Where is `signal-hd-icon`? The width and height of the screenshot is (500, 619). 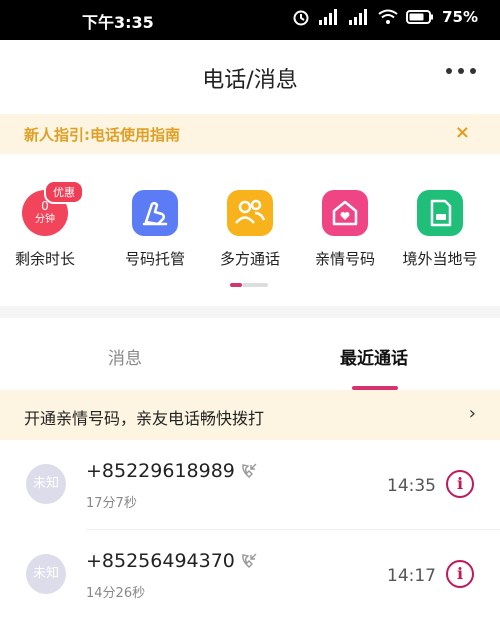
signal-hd-icon is located at coordinates (358, 17).